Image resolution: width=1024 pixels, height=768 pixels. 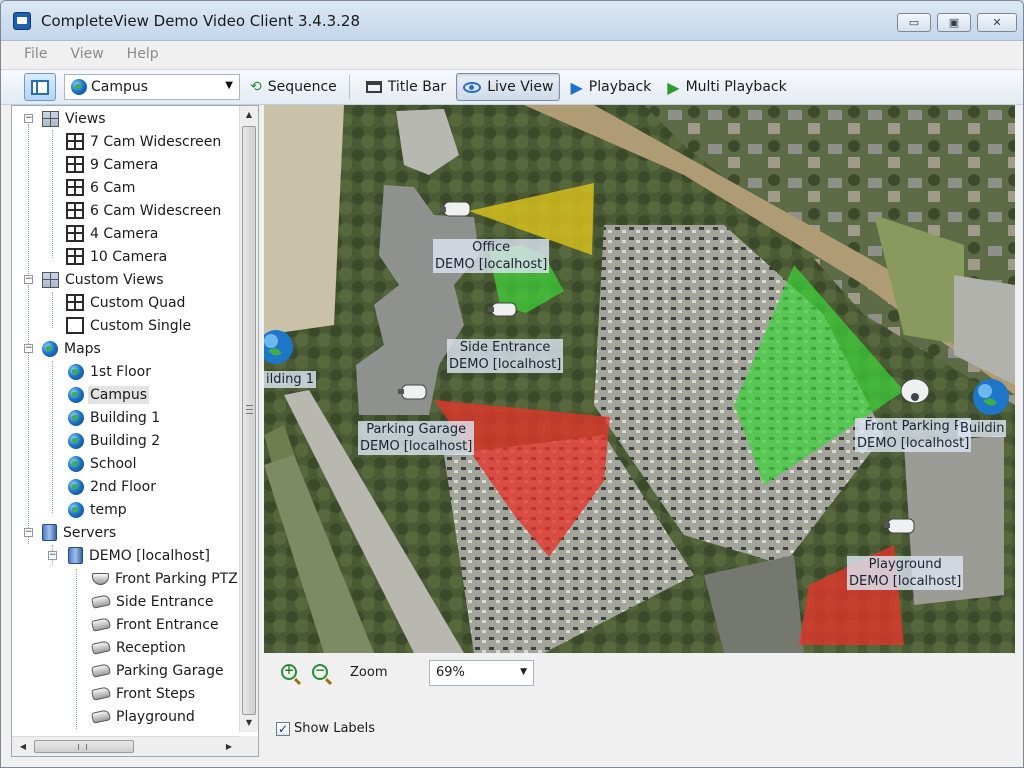 I want to click on chevron-down-icon: ▼, so click(x=229, y=85).